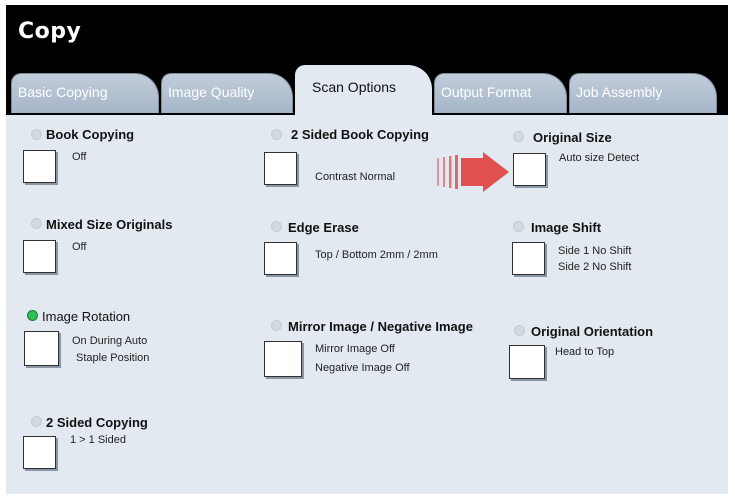  I want to click on tab-output-format: Output Format, so click(500, 93).